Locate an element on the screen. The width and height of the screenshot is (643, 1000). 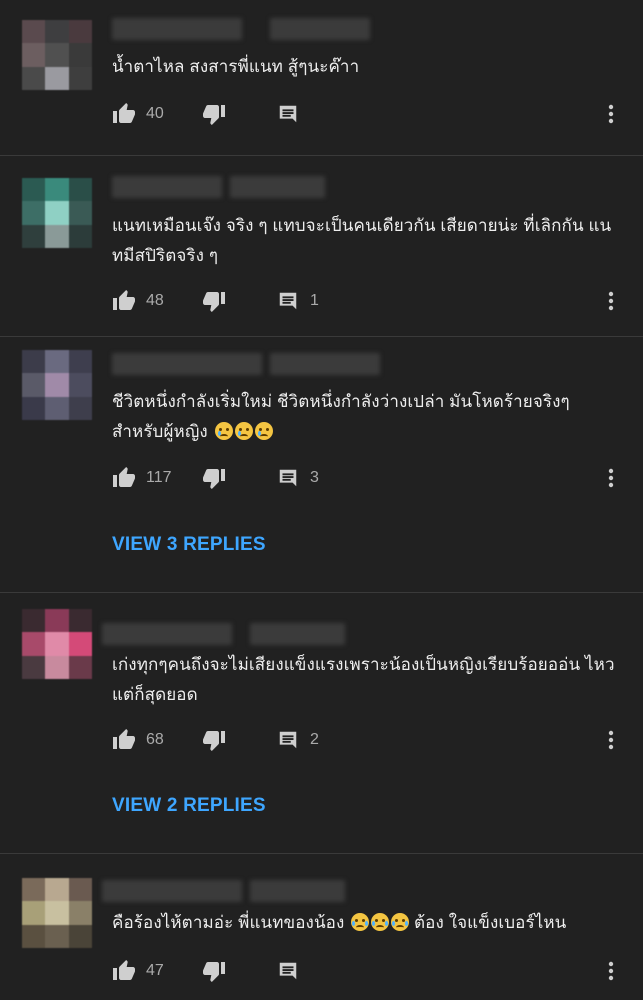
comment-text-tail: ต้อง ใจแข็งเบอร์ไหน is located at coordinates (490, 922).